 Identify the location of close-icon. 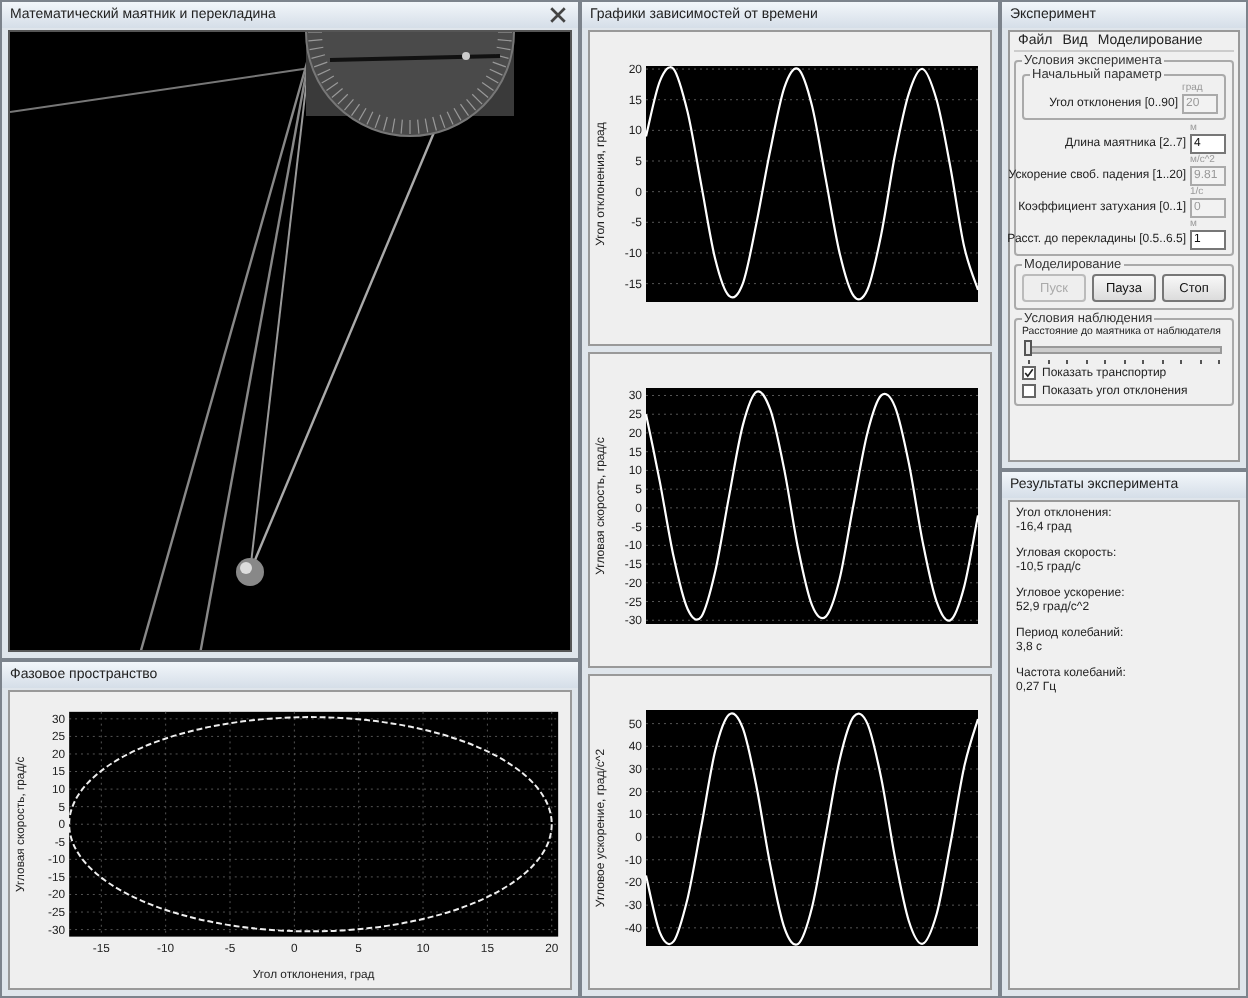
(558, 15).